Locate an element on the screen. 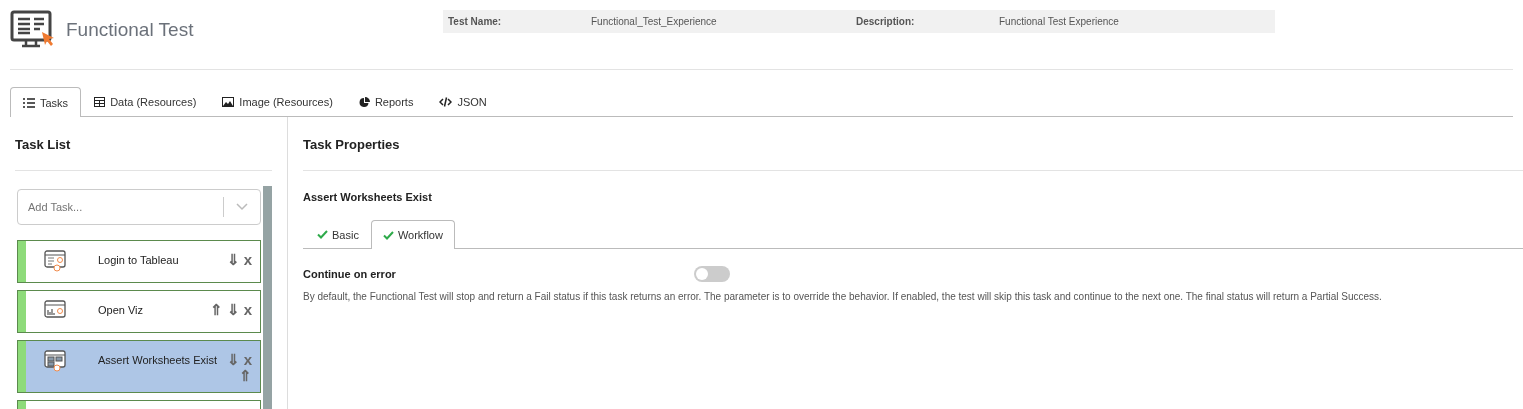 This screenshot has width=1523, height=409. task-name: Assert Worksheets Exist is located at coordinates (368, 197).